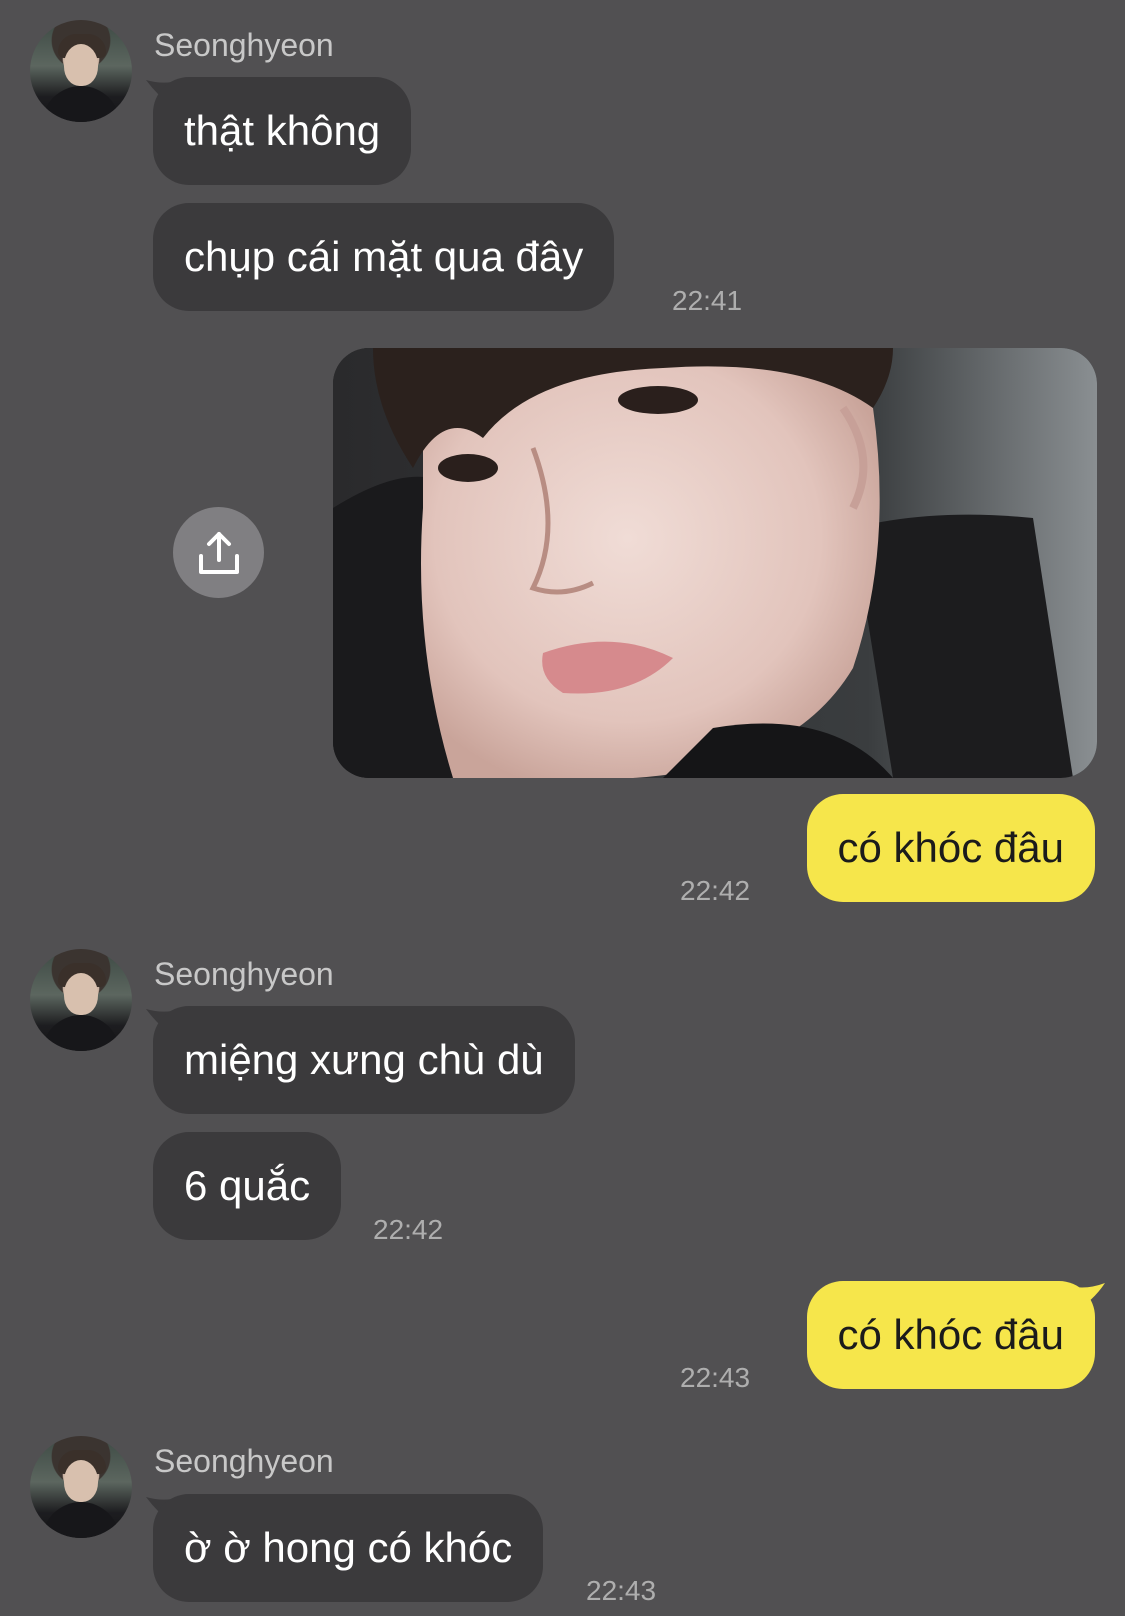 Image resolution: width=1125 pixels, height=1616 pixels. I want to click on incoming-message-bubble: chụp cái mặt qua đây, so click(384, 257).